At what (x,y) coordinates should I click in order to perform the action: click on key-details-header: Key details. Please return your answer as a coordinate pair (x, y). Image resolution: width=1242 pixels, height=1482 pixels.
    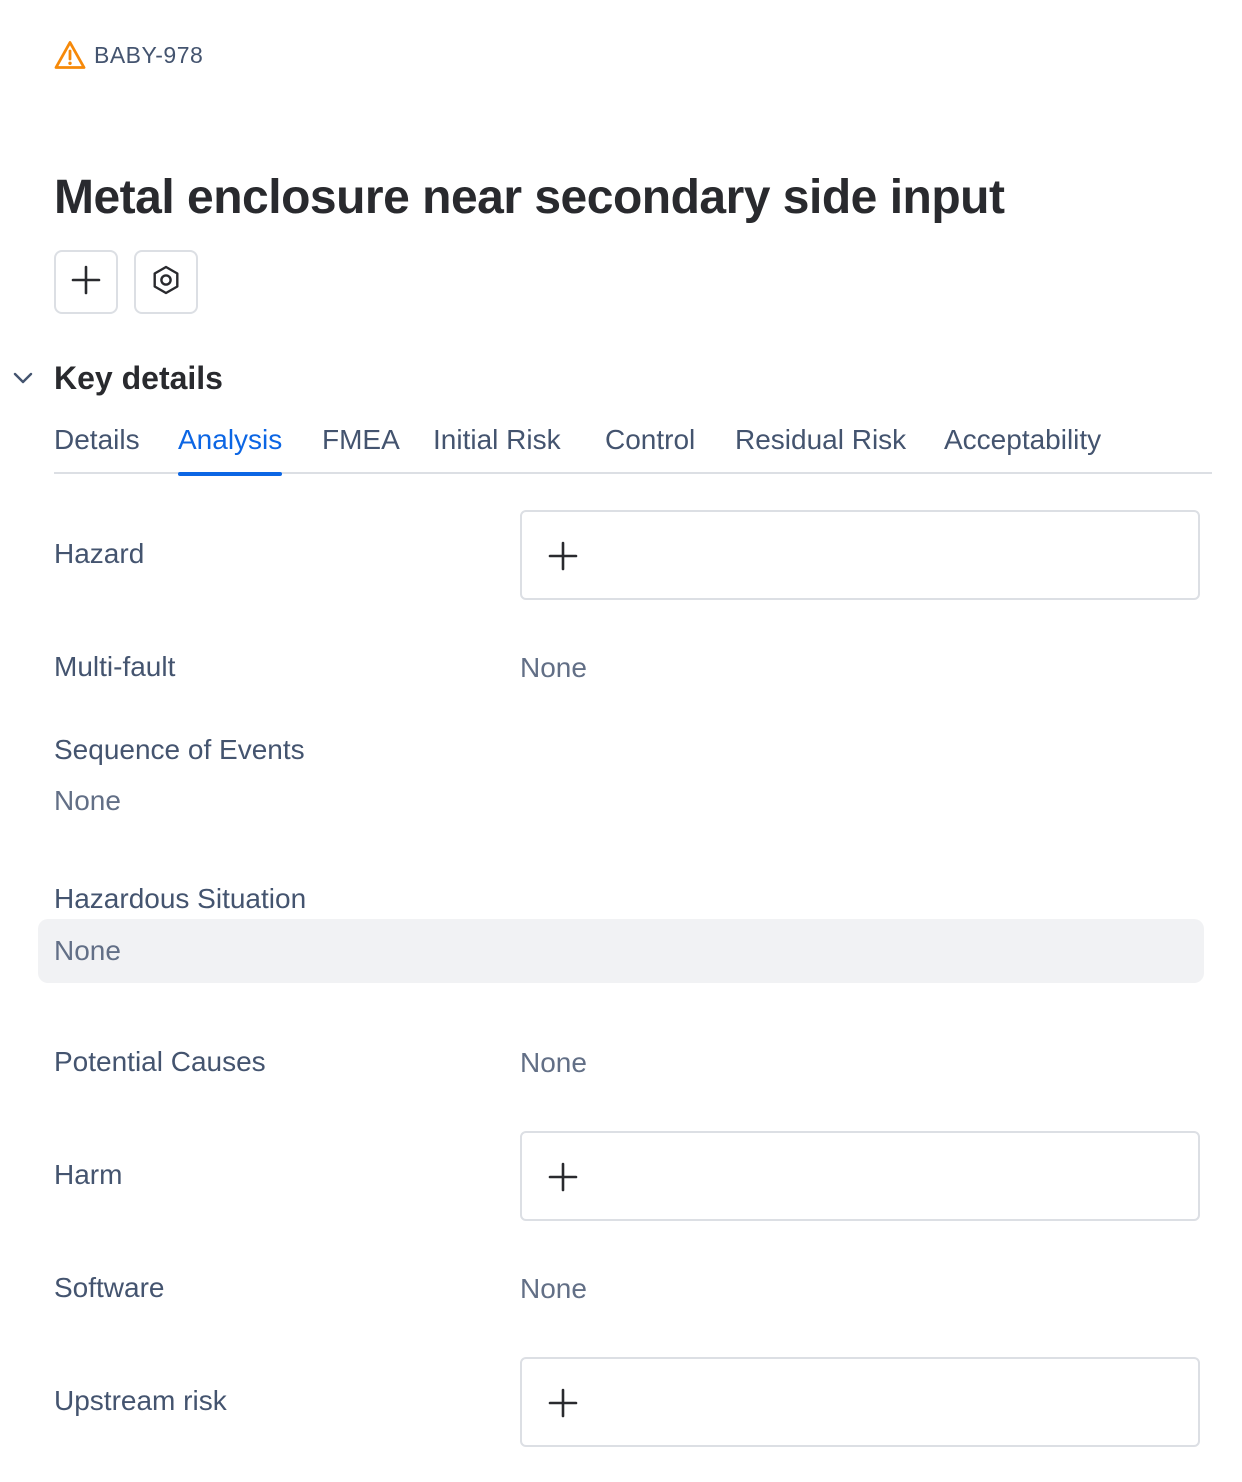
    Looking at the image, I should click on (115, 378).